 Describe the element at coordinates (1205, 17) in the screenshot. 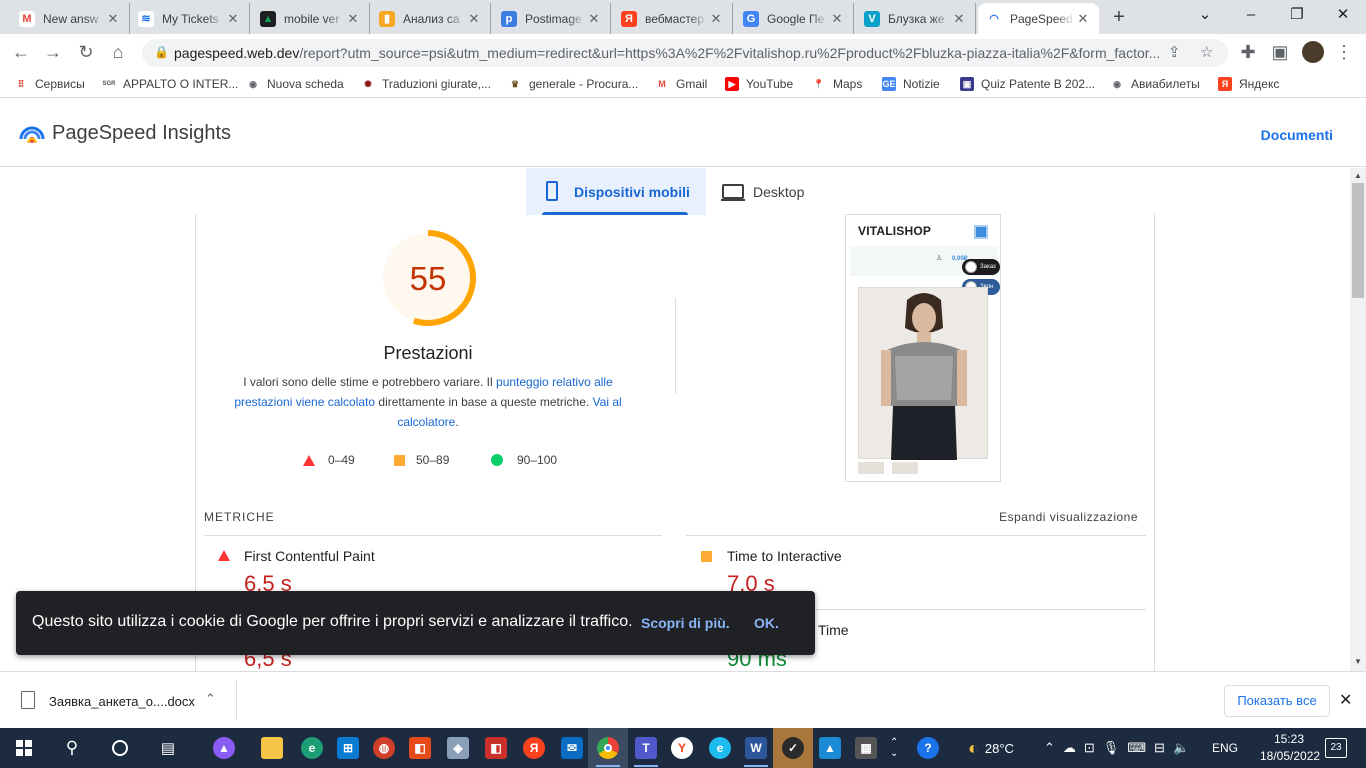

I see `tab-search-icon: ⌄` at that location.